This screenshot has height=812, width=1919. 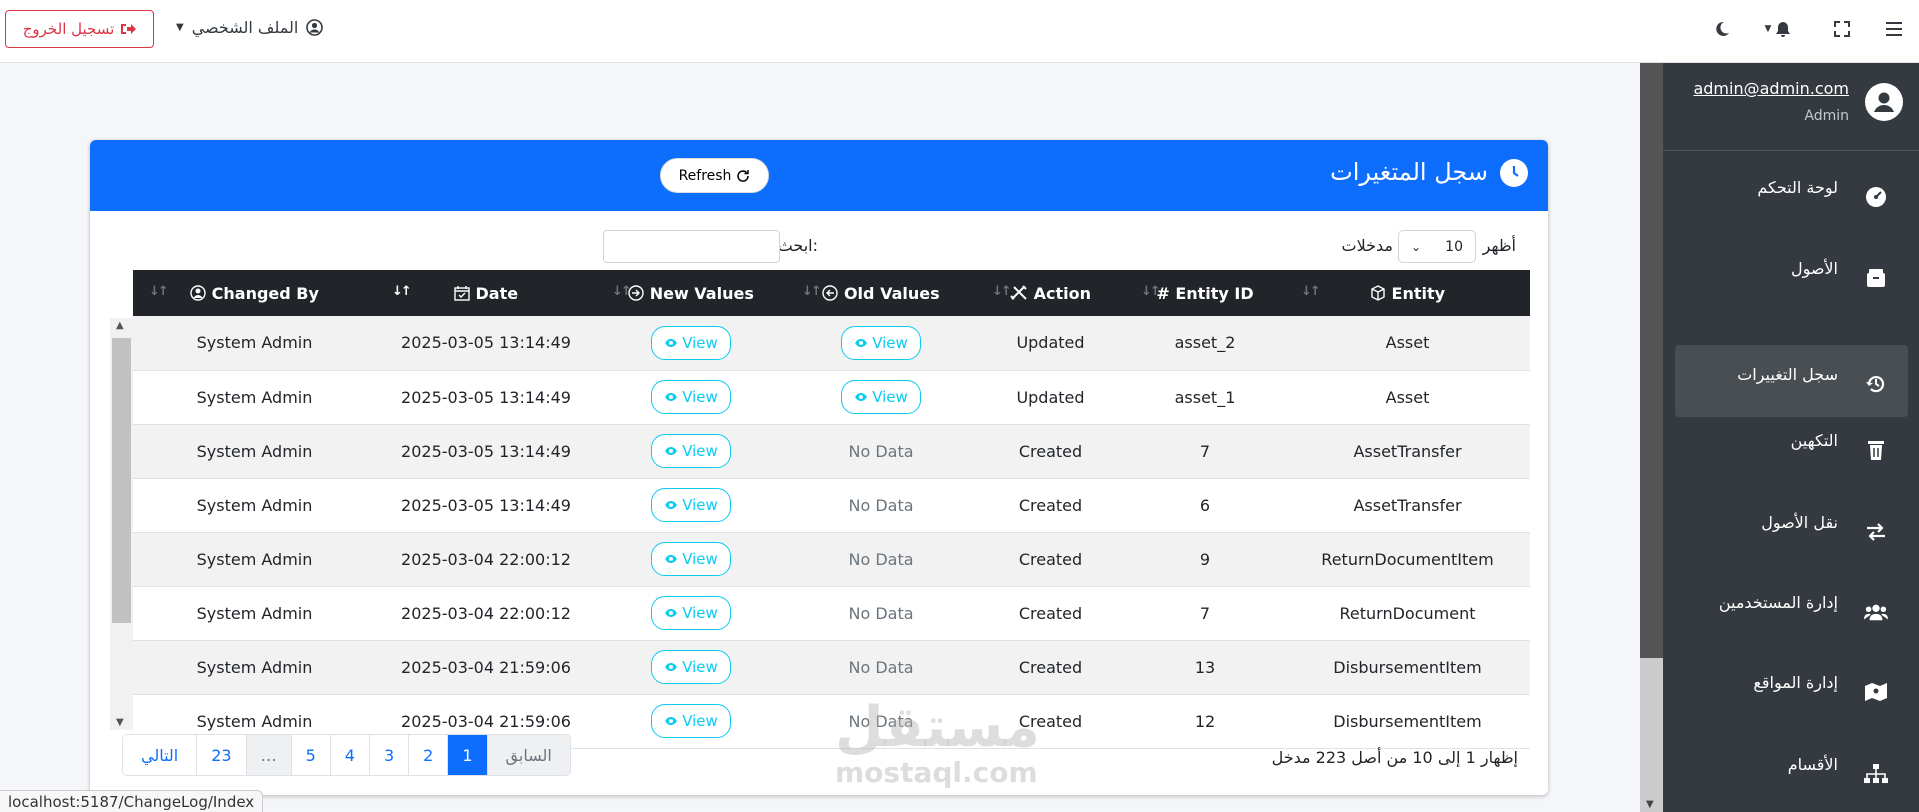 I want to click on sidebar-item-label: سجل التغييرات, so click(x=1787, y=374).